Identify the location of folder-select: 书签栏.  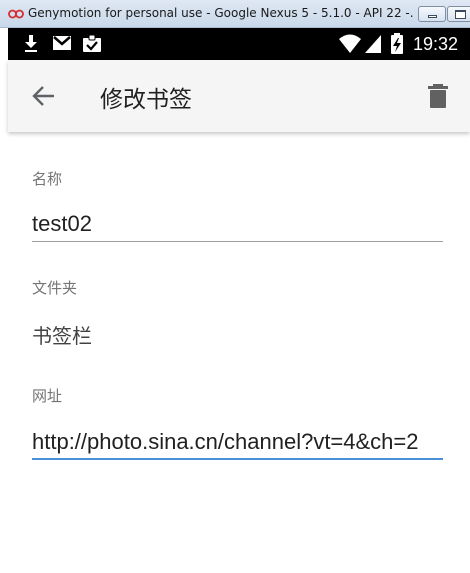
(62, 334).